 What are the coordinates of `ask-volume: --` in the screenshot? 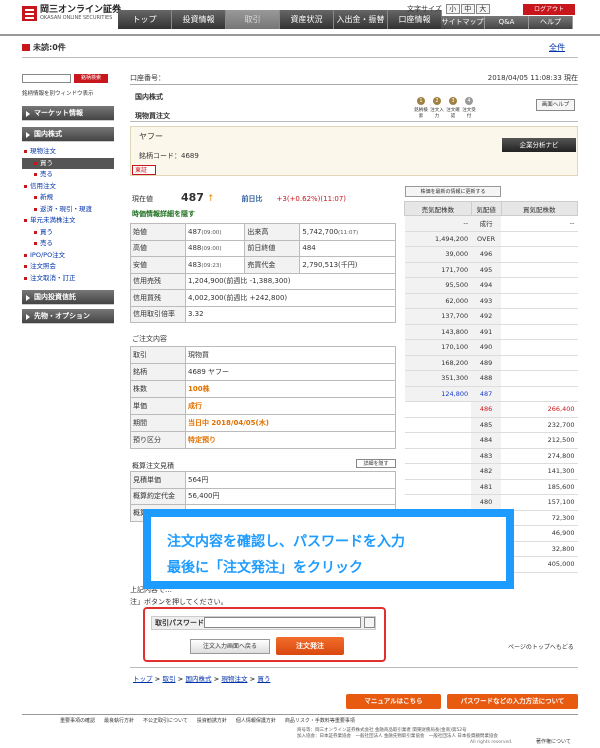 It's located at (438, 223).